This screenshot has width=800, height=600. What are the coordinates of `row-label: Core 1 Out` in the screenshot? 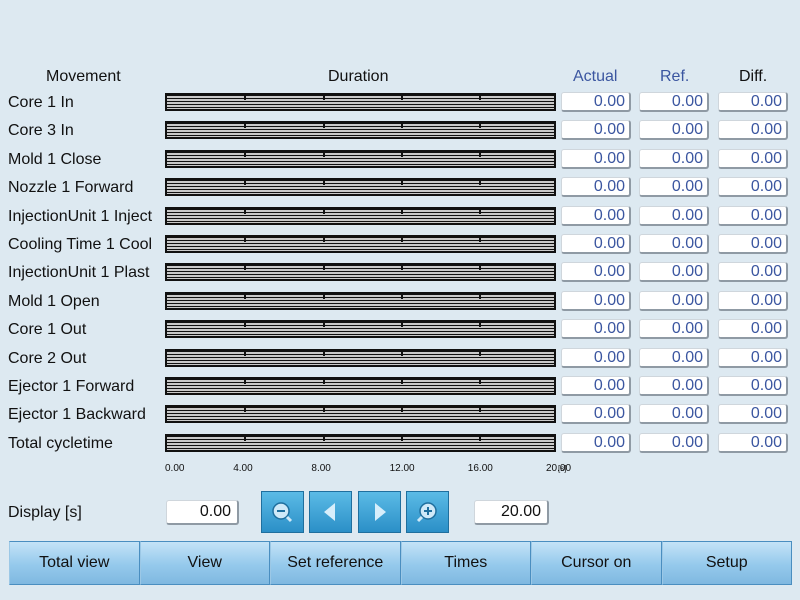 It's located at (47, 329).